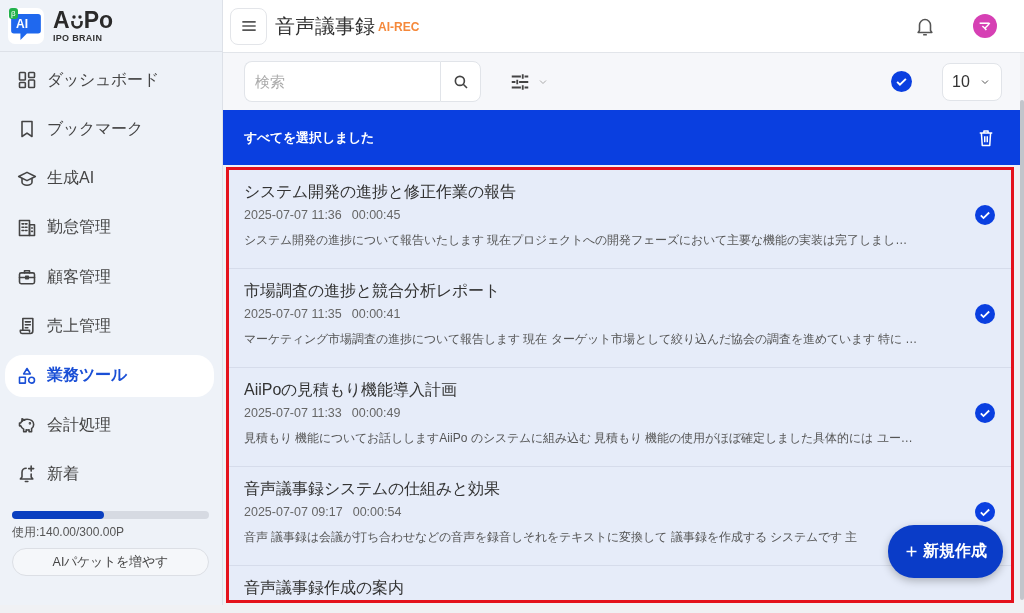  I want to click on beta-badge: β, so click(13, 13).